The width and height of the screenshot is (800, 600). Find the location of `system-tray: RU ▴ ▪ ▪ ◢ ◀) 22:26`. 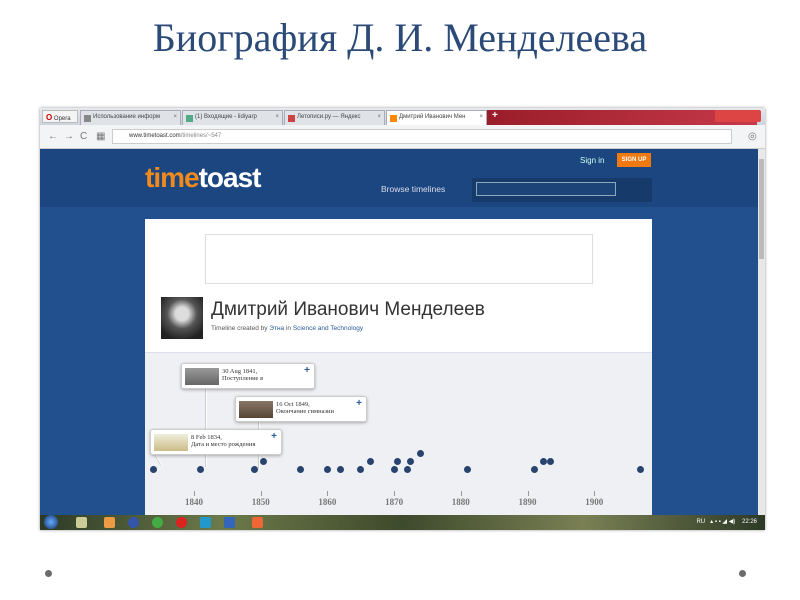

system-tray: RU ▴ ▪ ▪ ◢ ◀) 22:26 is located at coordinates (726, 522).